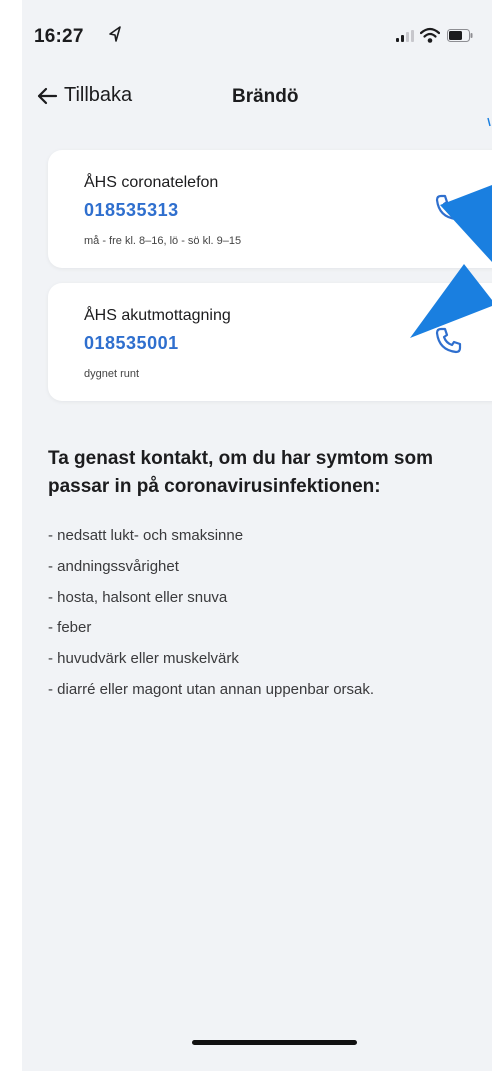 The image size is (492, 1071). Describe the element at coordinates (131, 343) in the screenshot. I see `contact-phone-number: 018535001` at that location.